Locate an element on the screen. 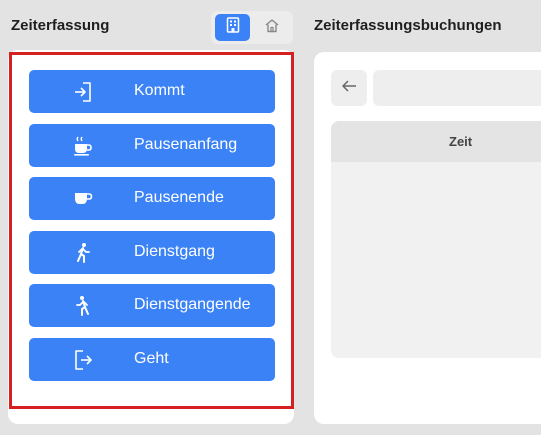 The height and width of the screenshot is (435, 541). geht-label: Geht is located at coordinates (151, 358).